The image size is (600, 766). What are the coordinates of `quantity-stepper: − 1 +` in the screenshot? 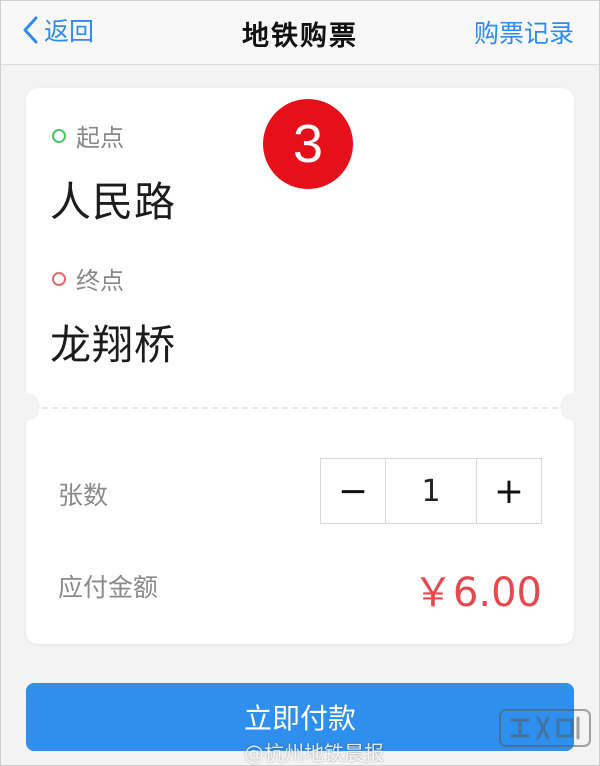 It's located at (431, 491).